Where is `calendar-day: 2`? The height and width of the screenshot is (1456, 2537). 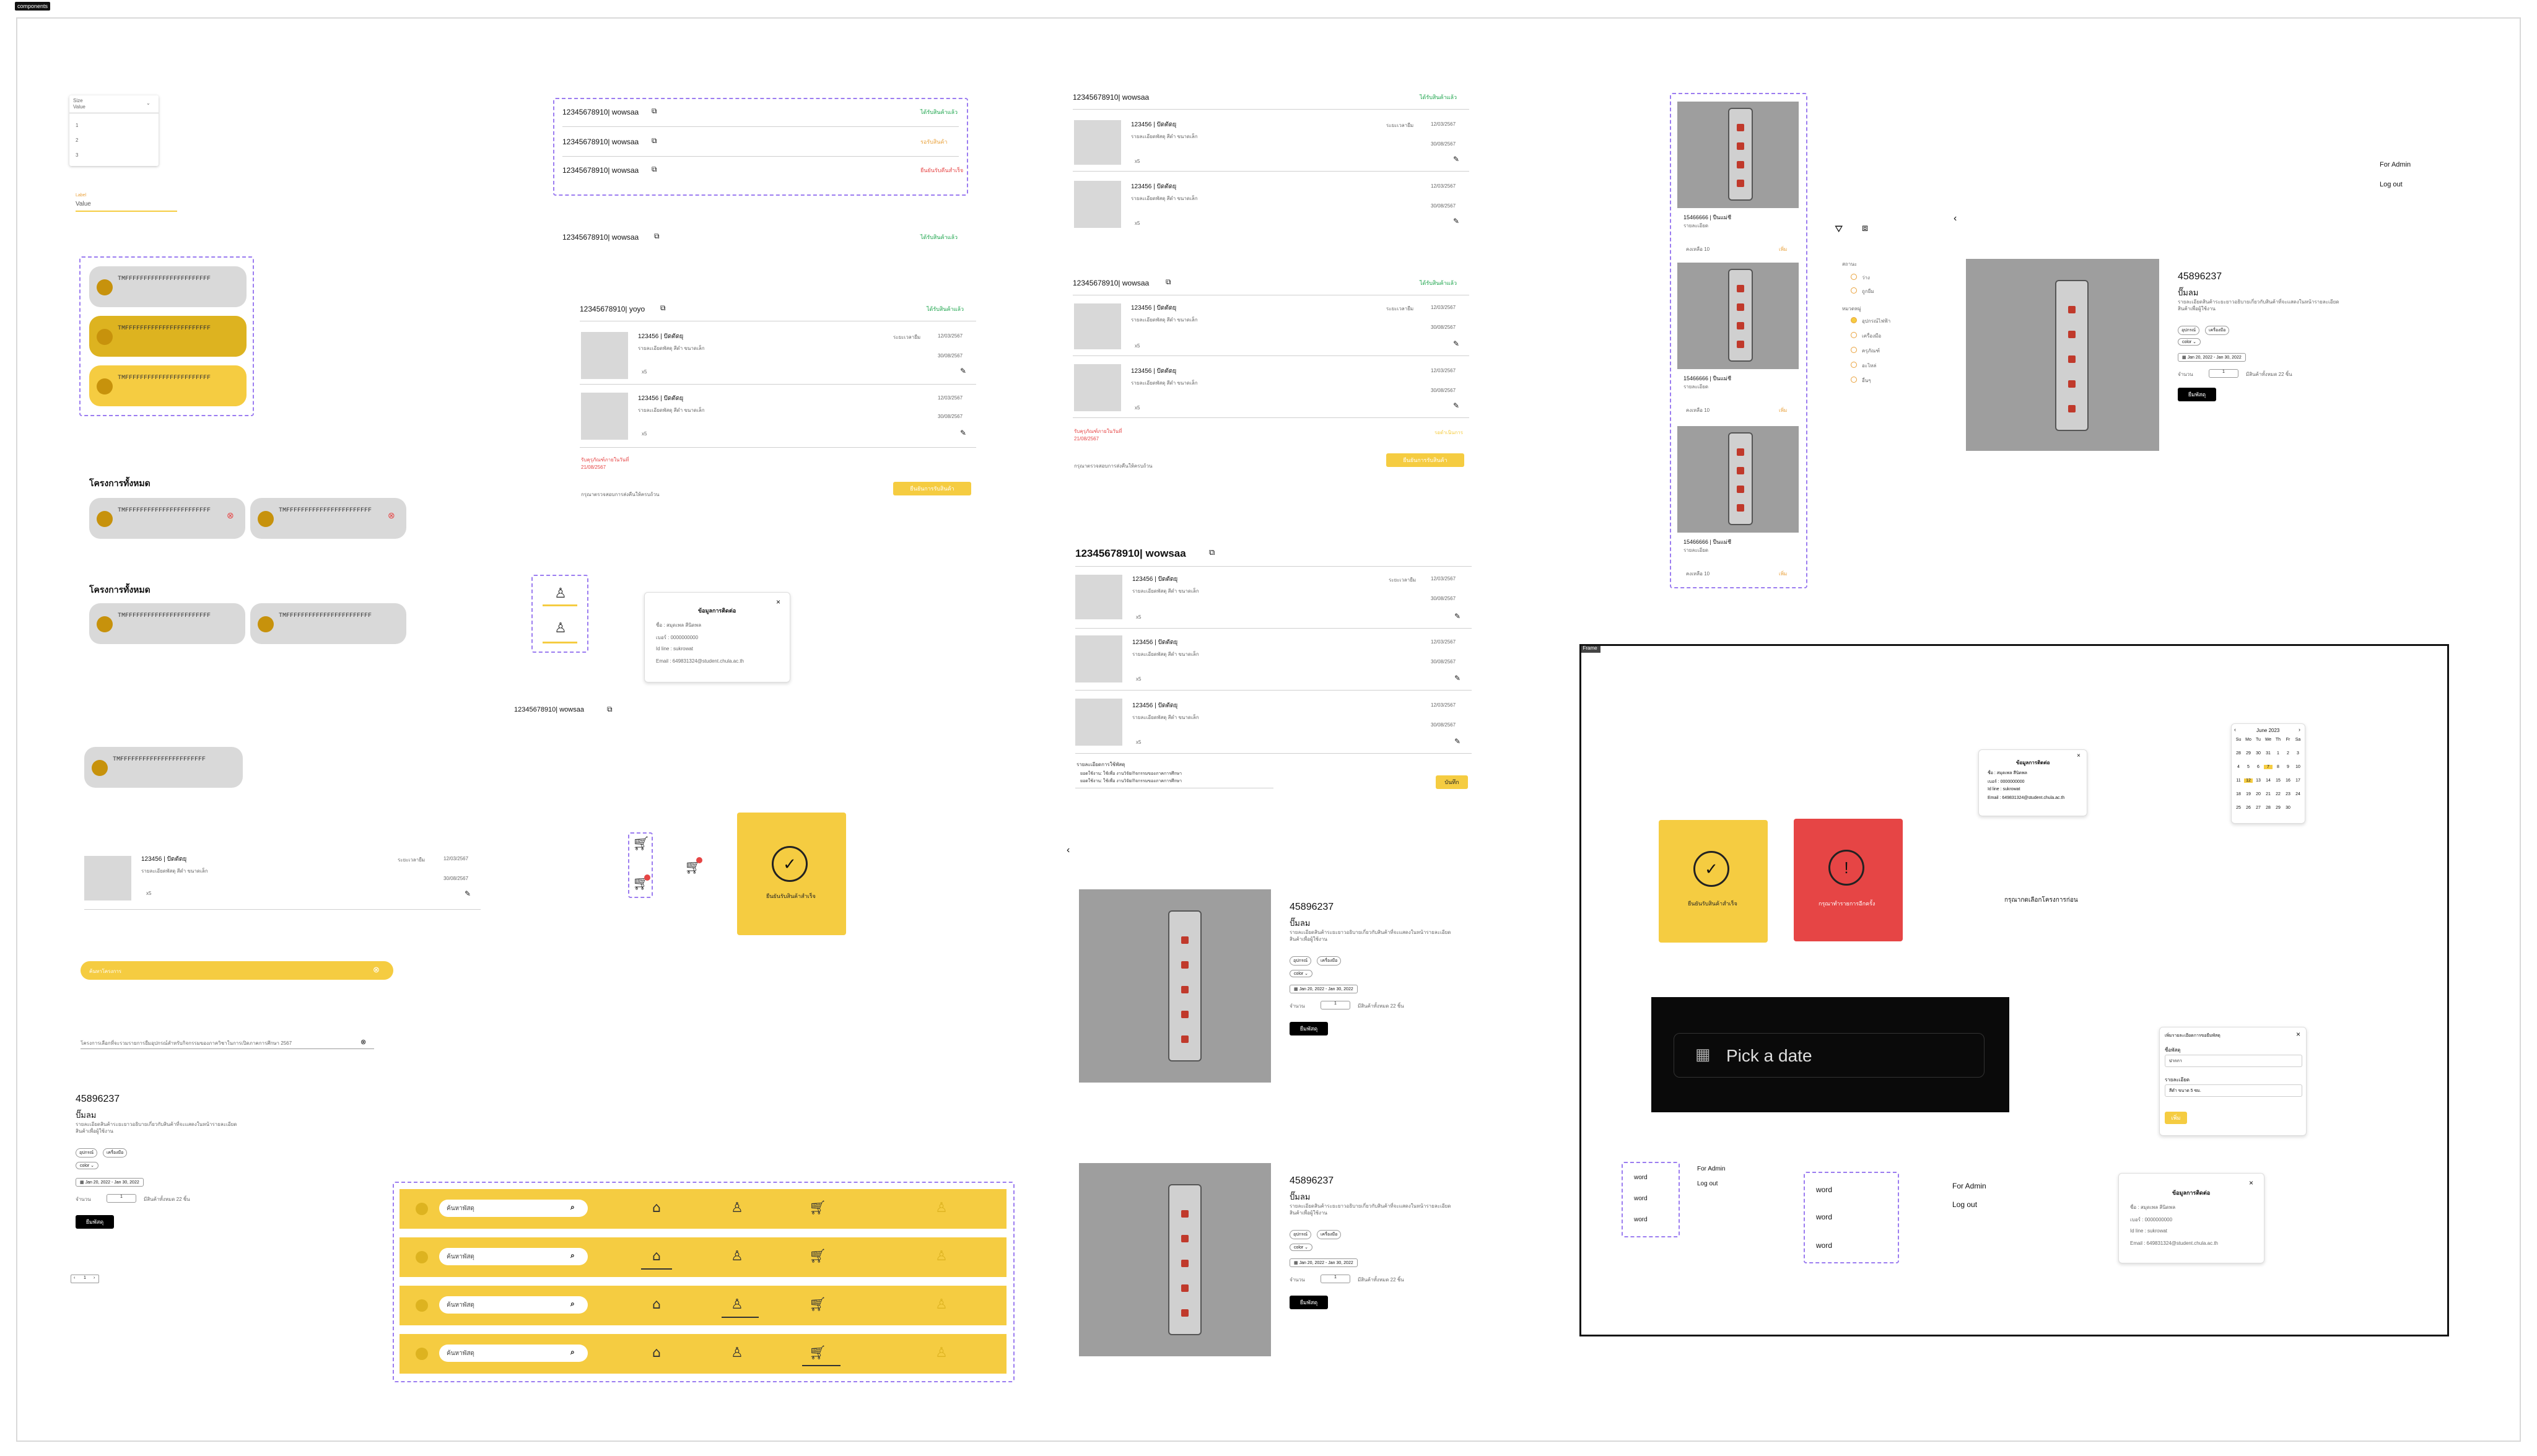
calendar-day: 2 is located at coordinates (2288, 753).